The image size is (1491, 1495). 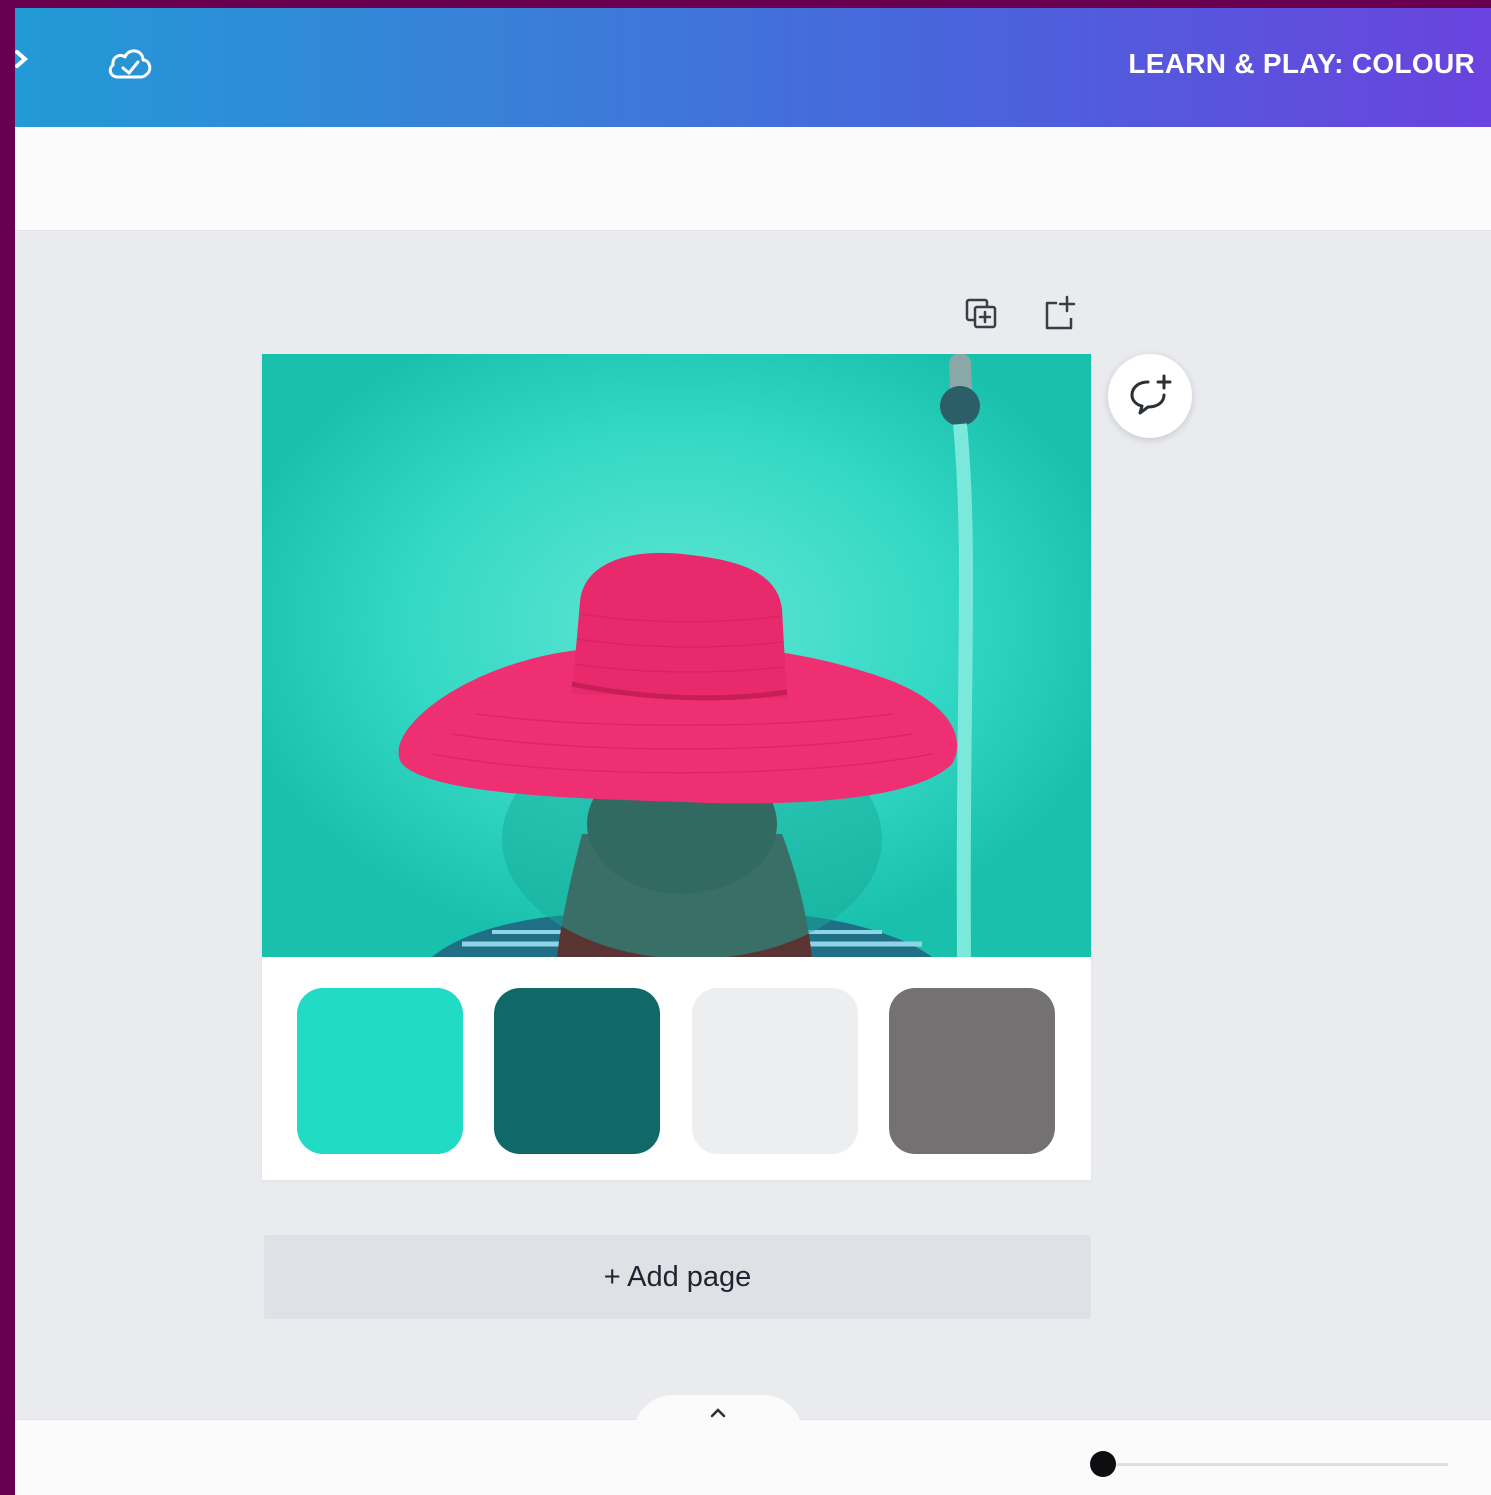 I want to click on header-bar: LEARN & PLAY: COLOUR, so click(x=753, y=67).